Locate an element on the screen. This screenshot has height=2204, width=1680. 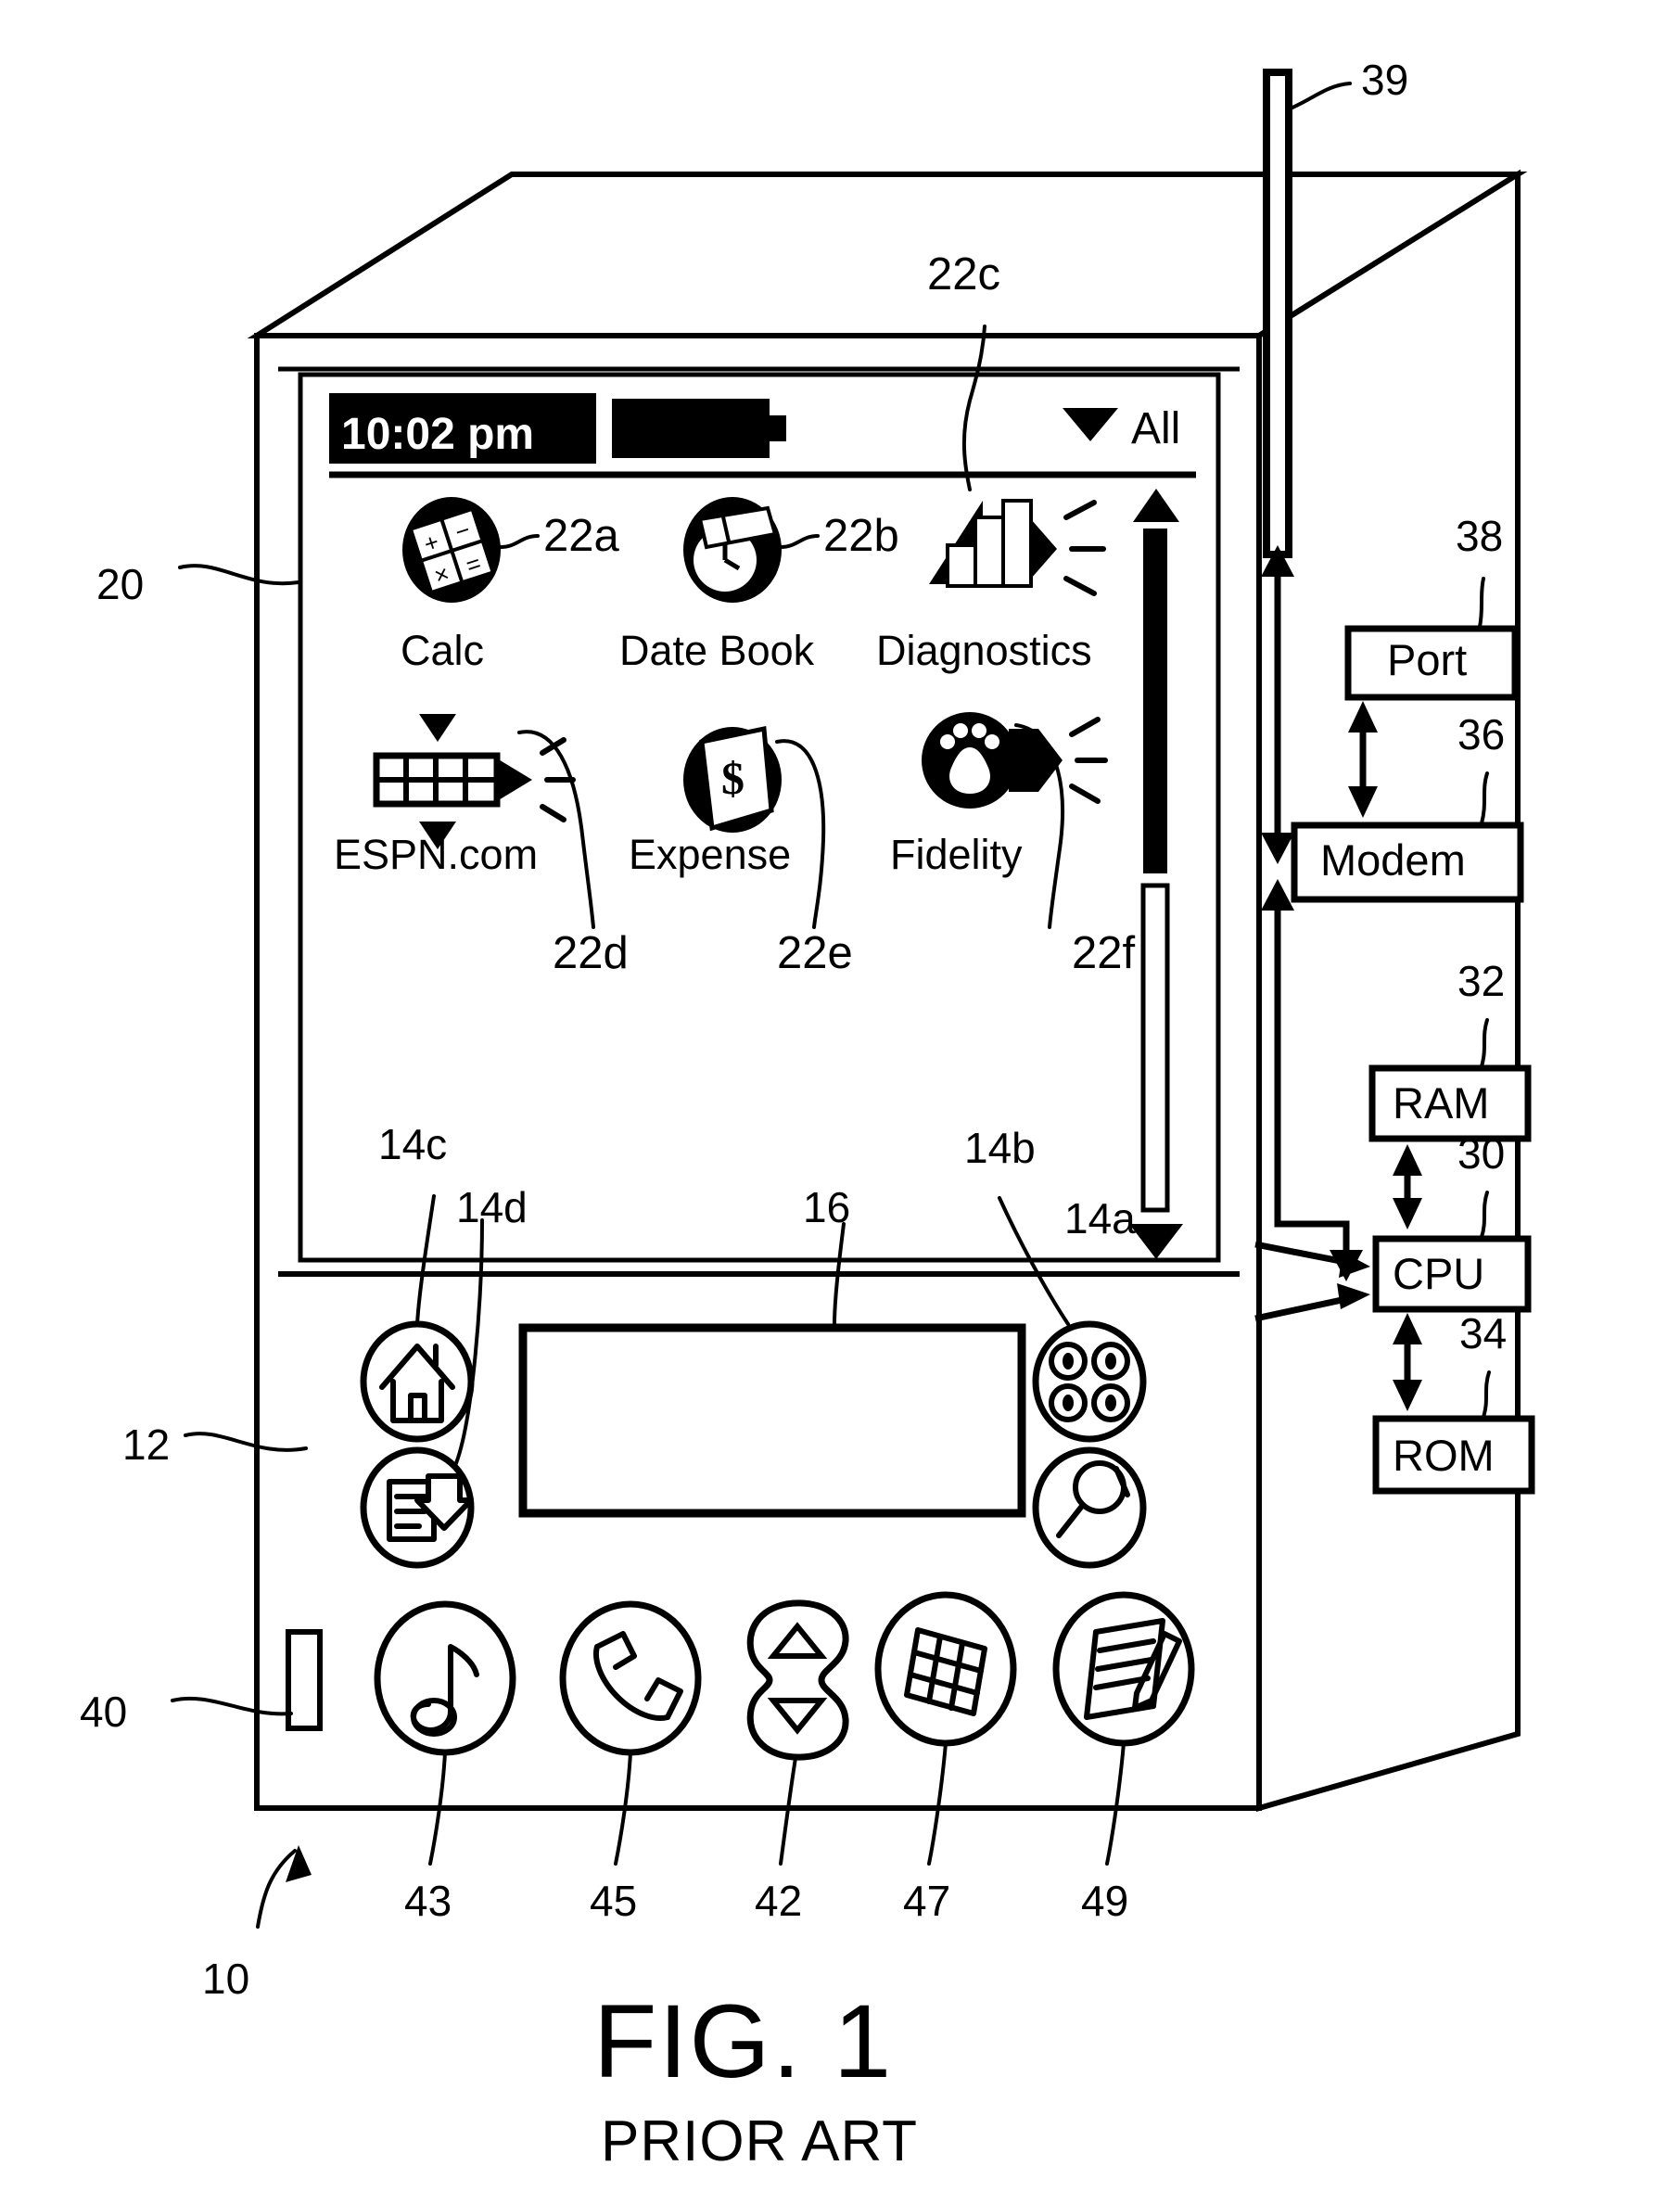
block-label-rom: ROM is located at coordinates (1444, 1456).